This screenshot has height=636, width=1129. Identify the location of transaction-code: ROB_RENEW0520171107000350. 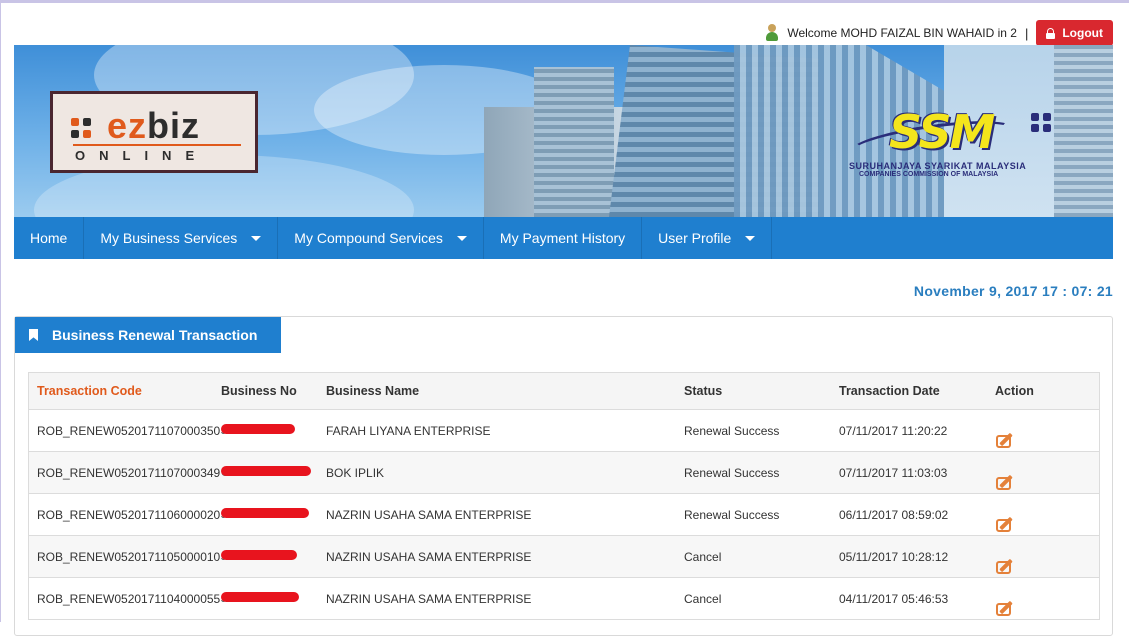
(129, 430).